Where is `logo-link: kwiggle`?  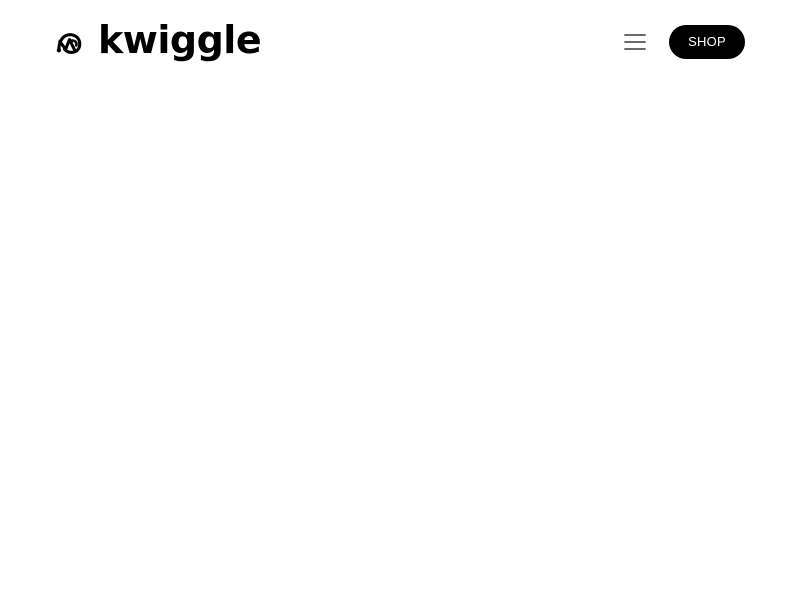 logo-link: kwiggle is located at coordinates (158, 40).